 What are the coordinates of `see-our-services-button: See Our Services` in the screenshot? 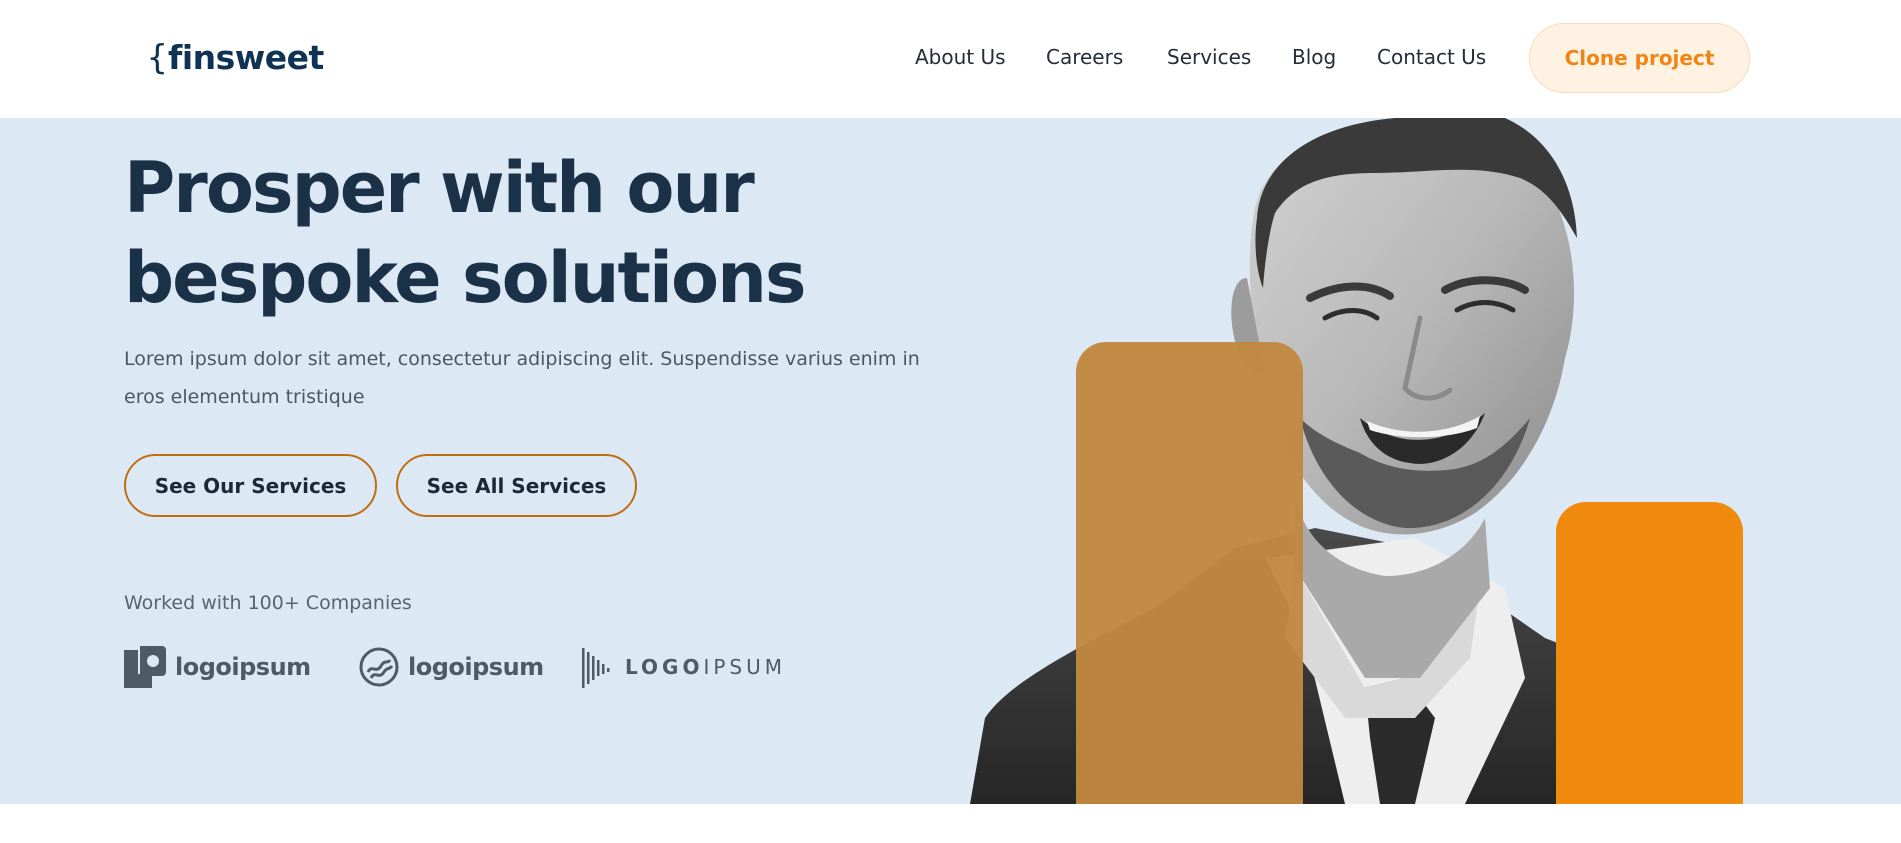 It's located at (250, 485).